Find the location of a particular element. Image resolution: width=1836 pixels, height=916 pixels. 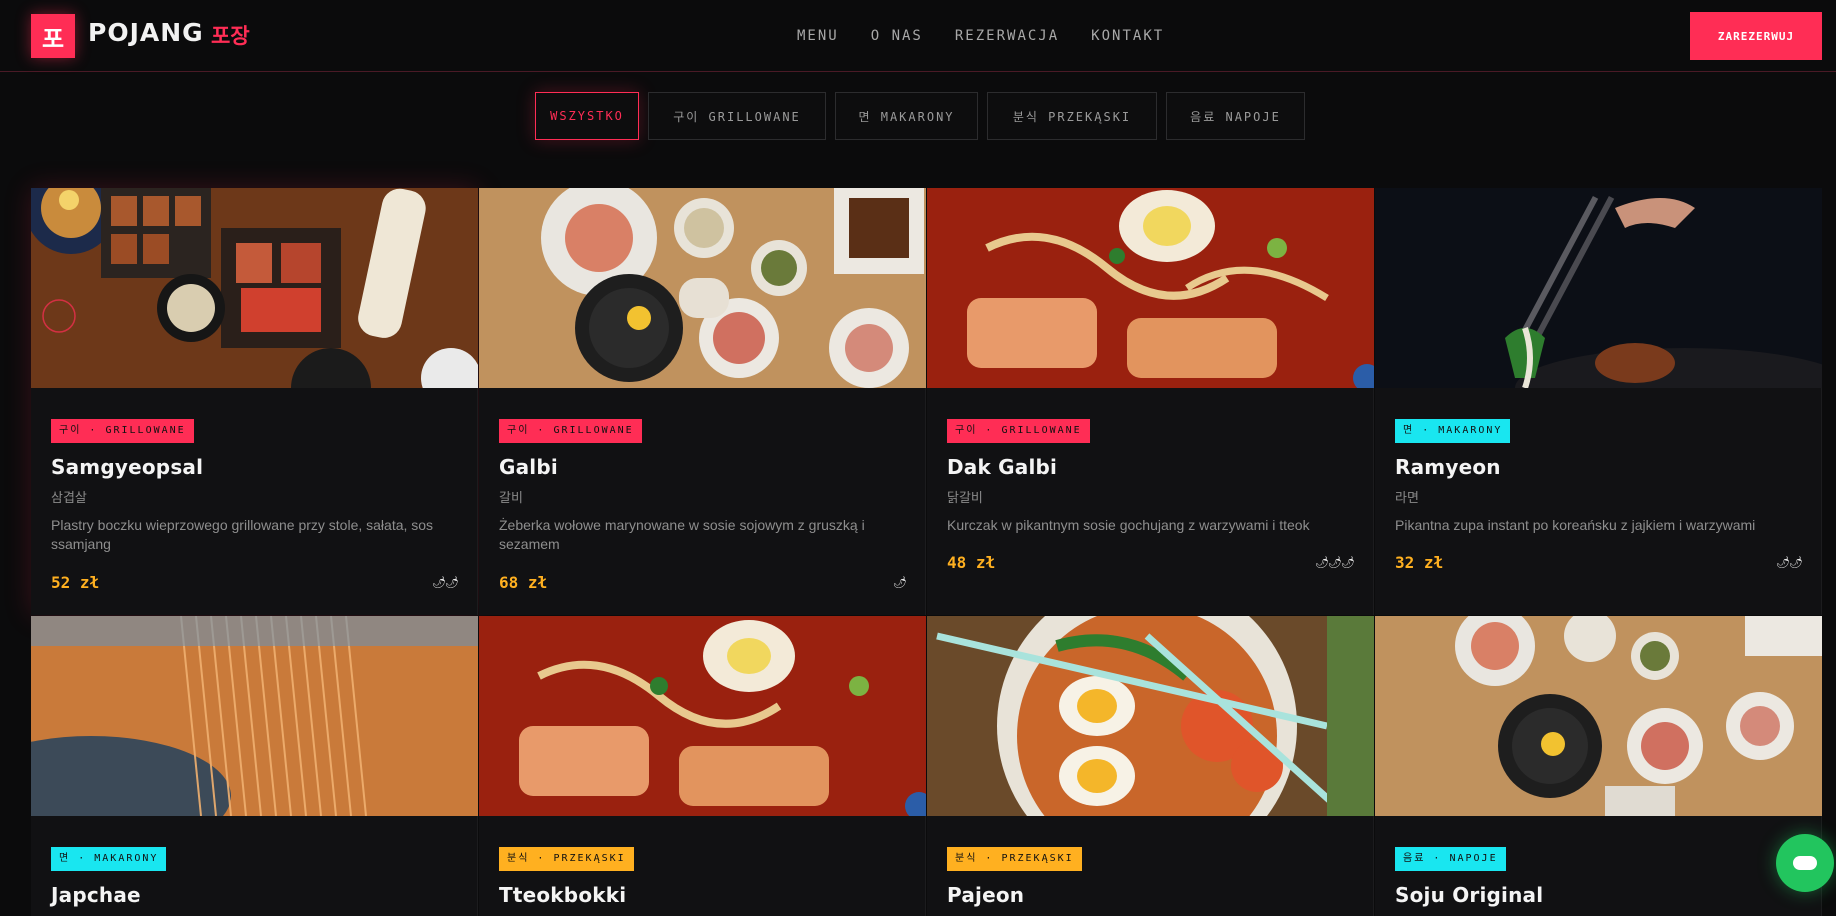

filter-noodles: 면 MAKARONY is located at coordinates (906, 116).